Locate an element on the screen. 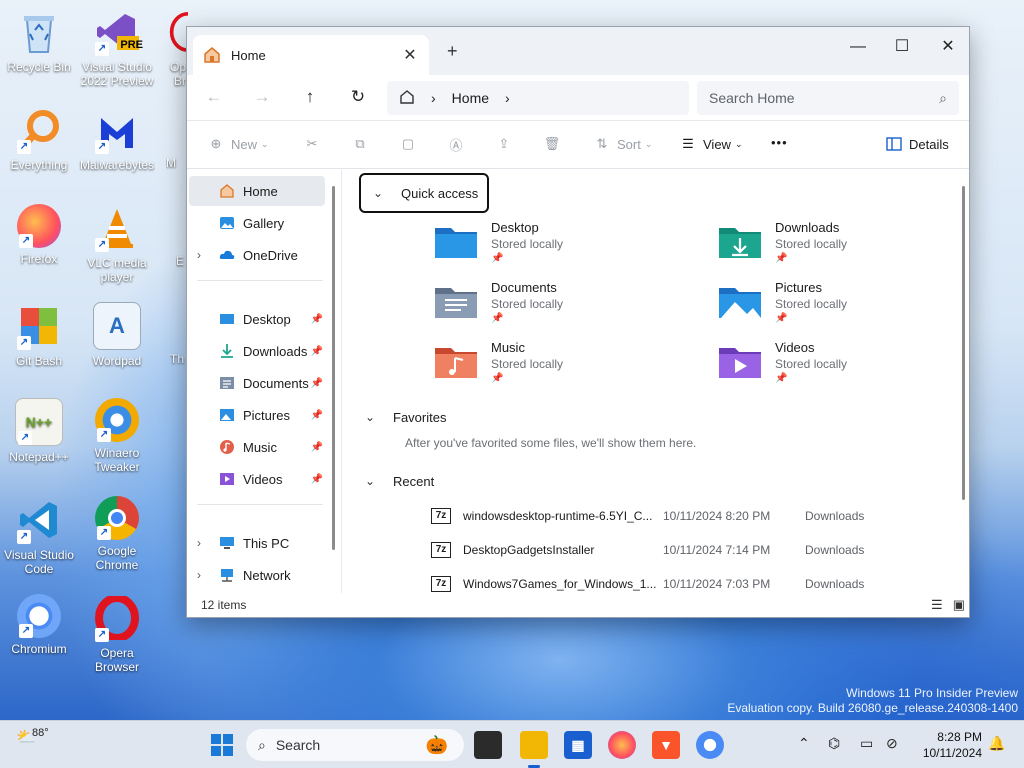 The height and width of the screenshot is (768, 1024). desktop-icon-vlc: ↗ VLC media player is located at coordinates (117, 244).